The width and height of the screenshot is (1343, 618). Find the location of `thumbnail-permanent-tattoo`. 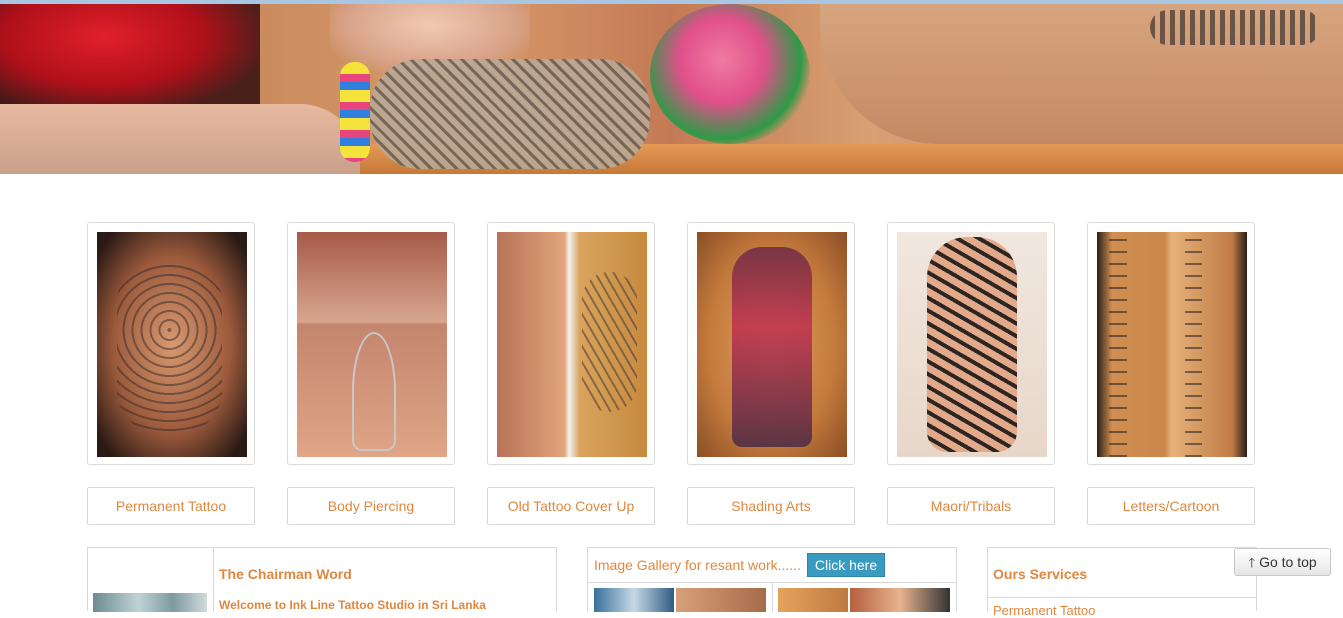

thumbnail-permanent-tattoo is located at coordinates (171, 343).